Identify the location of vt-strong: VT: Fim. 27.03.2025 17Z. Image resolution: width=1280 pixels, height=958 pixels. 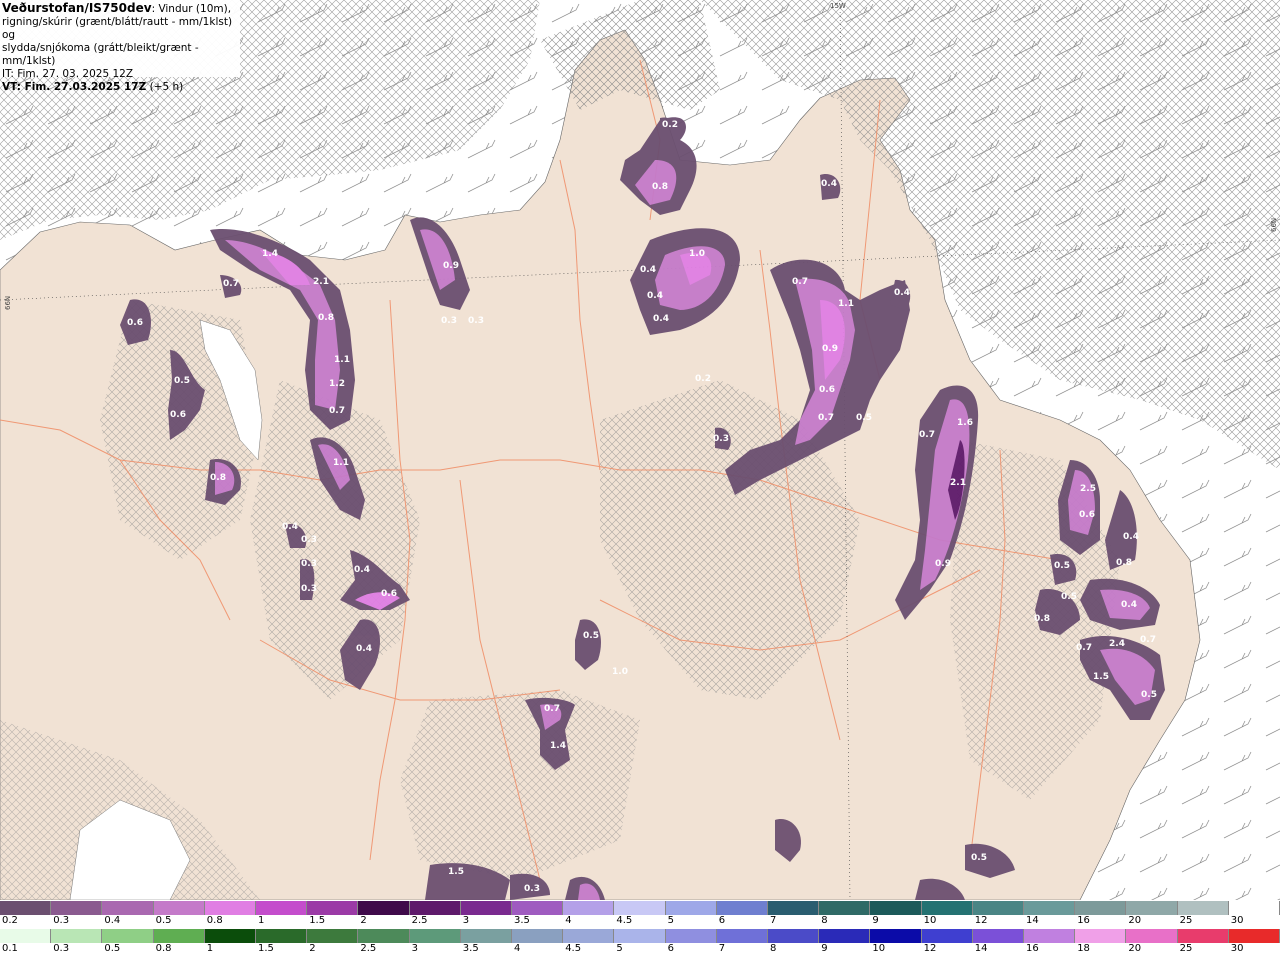
(74, 87).